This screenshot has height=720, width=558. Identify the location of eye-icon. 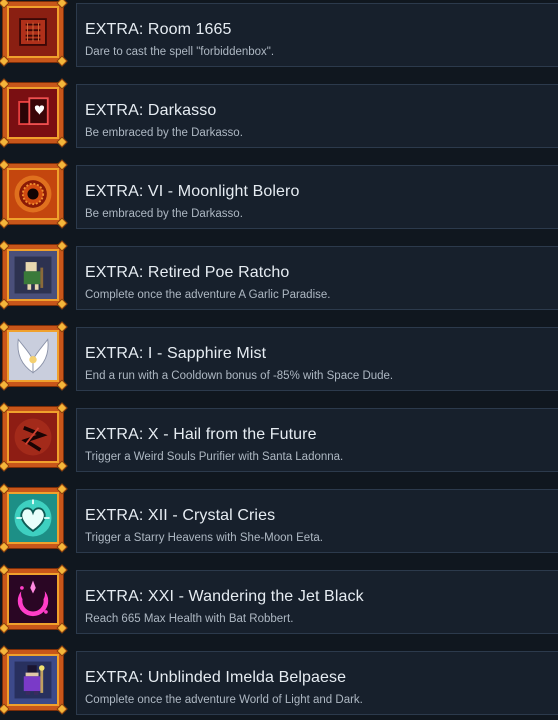
(33, 194).